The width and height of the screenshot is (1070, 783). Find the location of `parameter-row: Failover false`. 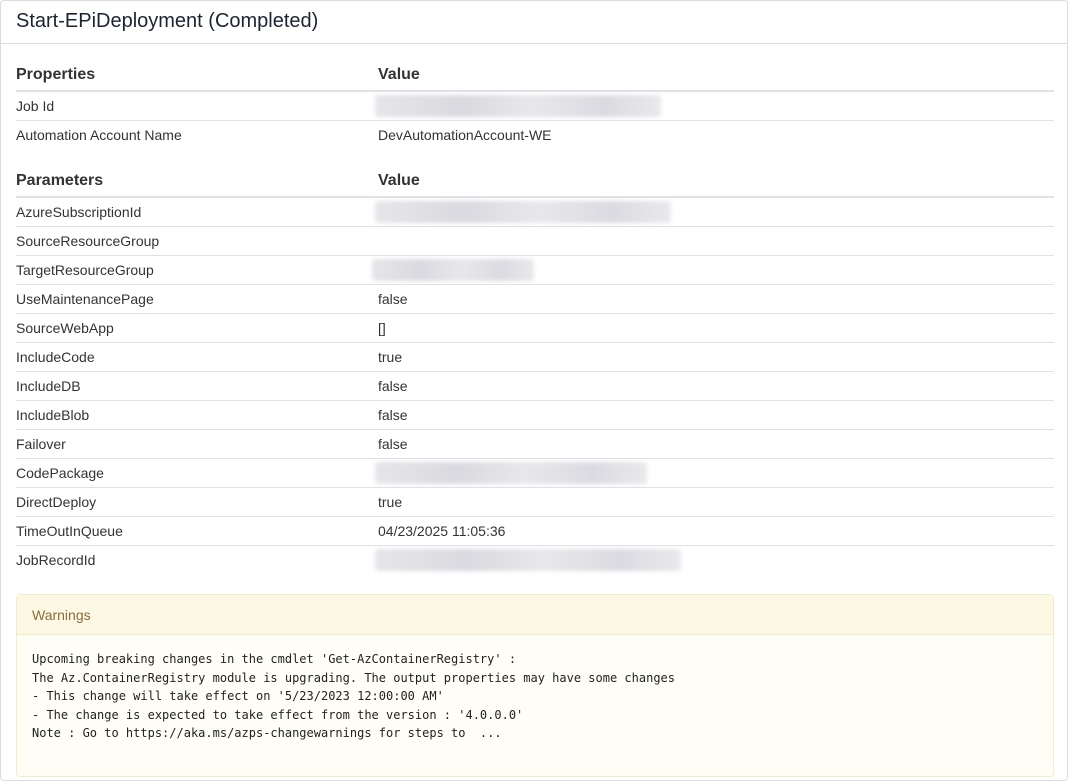

parameter-row: Failover false is located at coordinates (535, 444).